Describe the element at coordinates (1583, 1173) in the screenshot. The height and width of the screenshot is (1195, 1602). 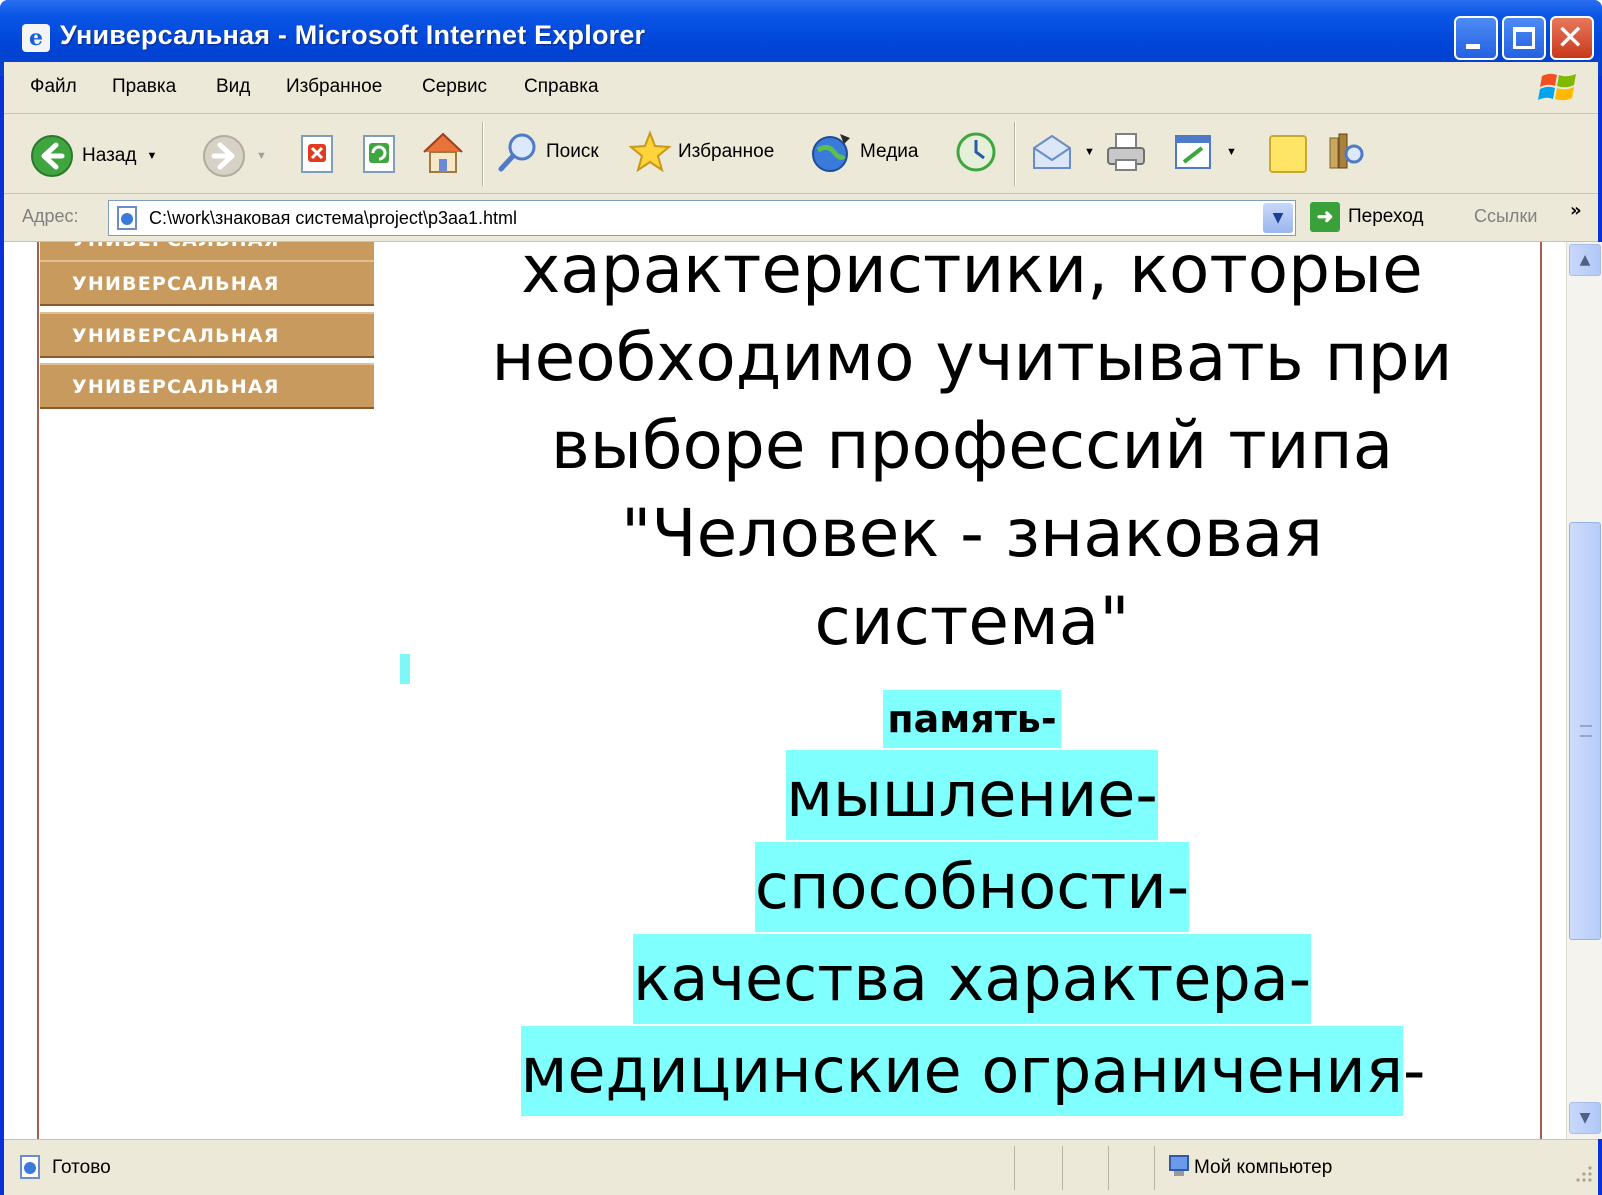
I see `resize-grip-icon` at that location.